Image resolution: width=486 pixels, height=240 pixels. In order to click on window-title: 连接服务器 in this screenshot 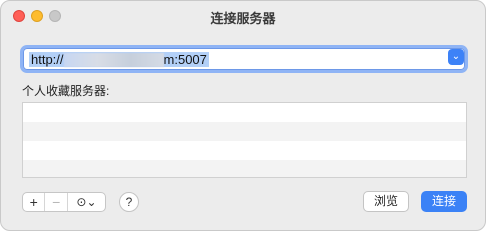, I will do `click(243, 18)`.